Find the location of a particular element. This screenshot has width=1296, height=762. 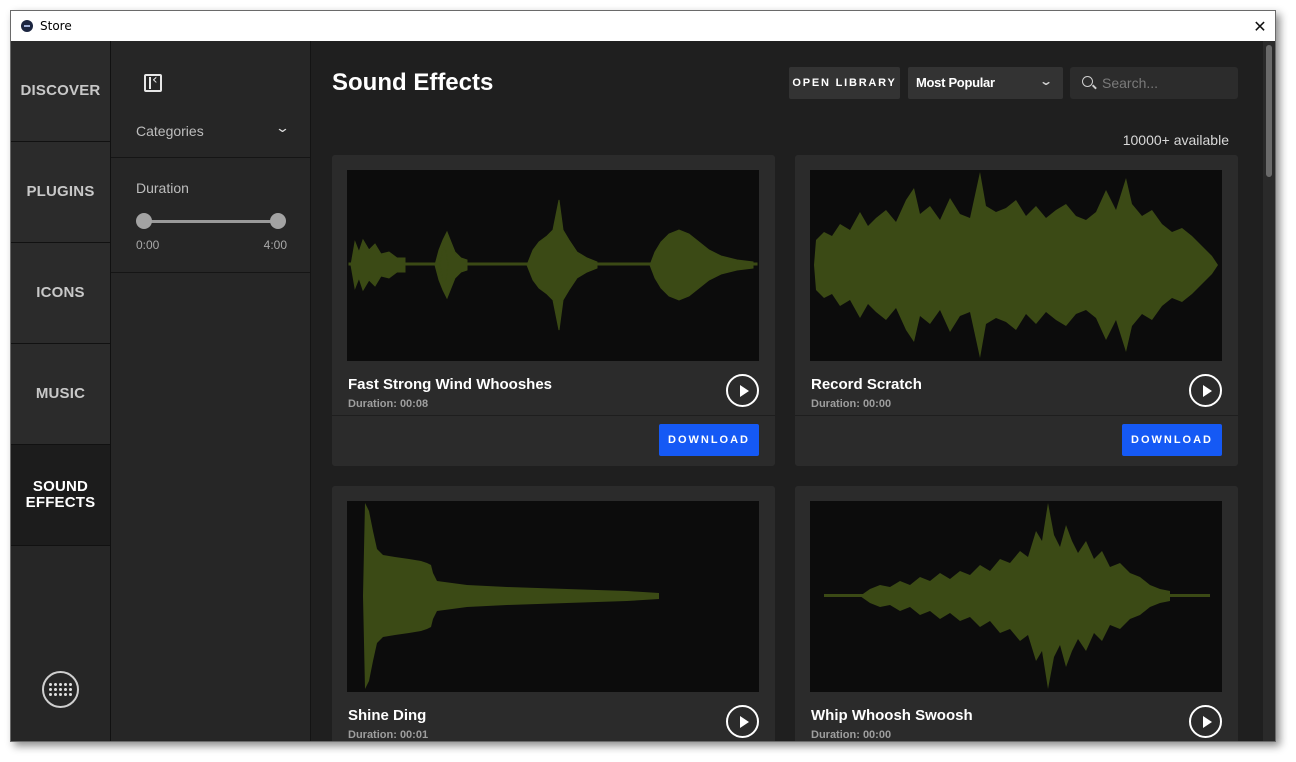

sort-selected-value: Most Popular is located at coordinates (955, 82).